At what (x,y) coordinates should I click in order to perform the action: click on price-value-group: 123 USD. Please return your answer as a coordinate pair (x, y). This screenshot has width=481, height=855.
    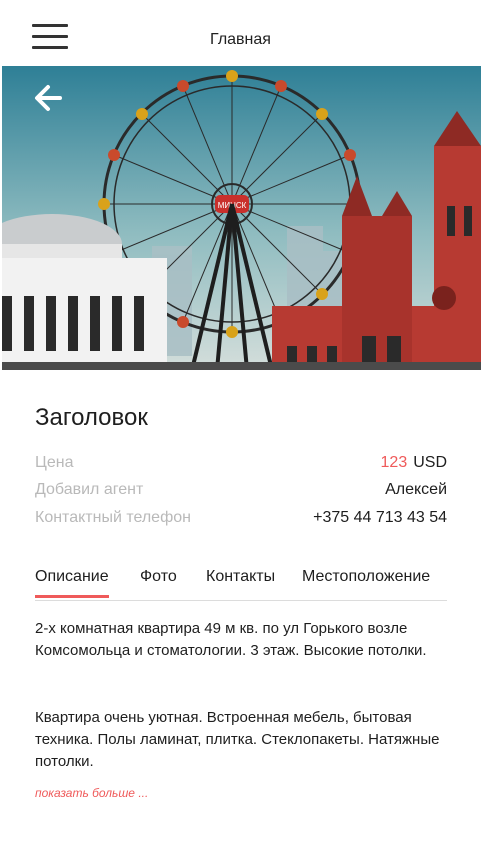
    Looking at the image, I should click on (414, 463).